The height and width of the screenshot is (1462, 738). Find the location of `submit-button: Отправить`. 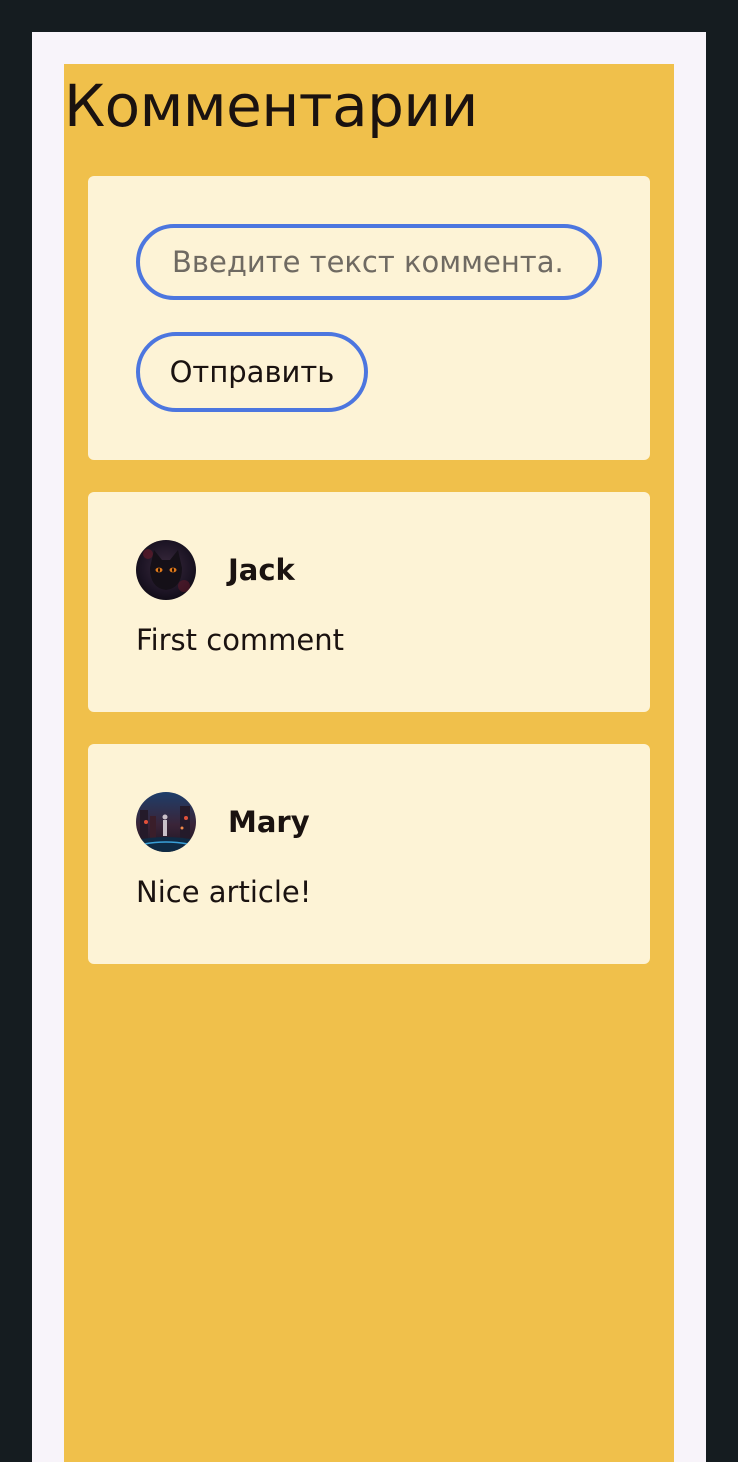

submit-button: Отправить is located at coordinates (252, 372).